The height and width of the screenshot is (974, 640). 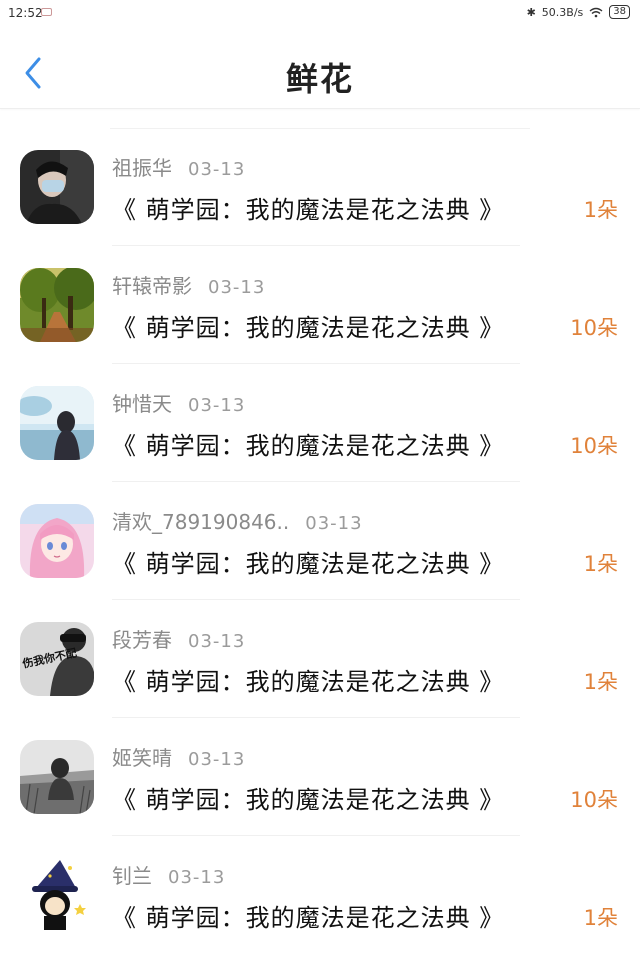 I want to click on user-info: 钊兰 03-13, so click(x=168, y=874).